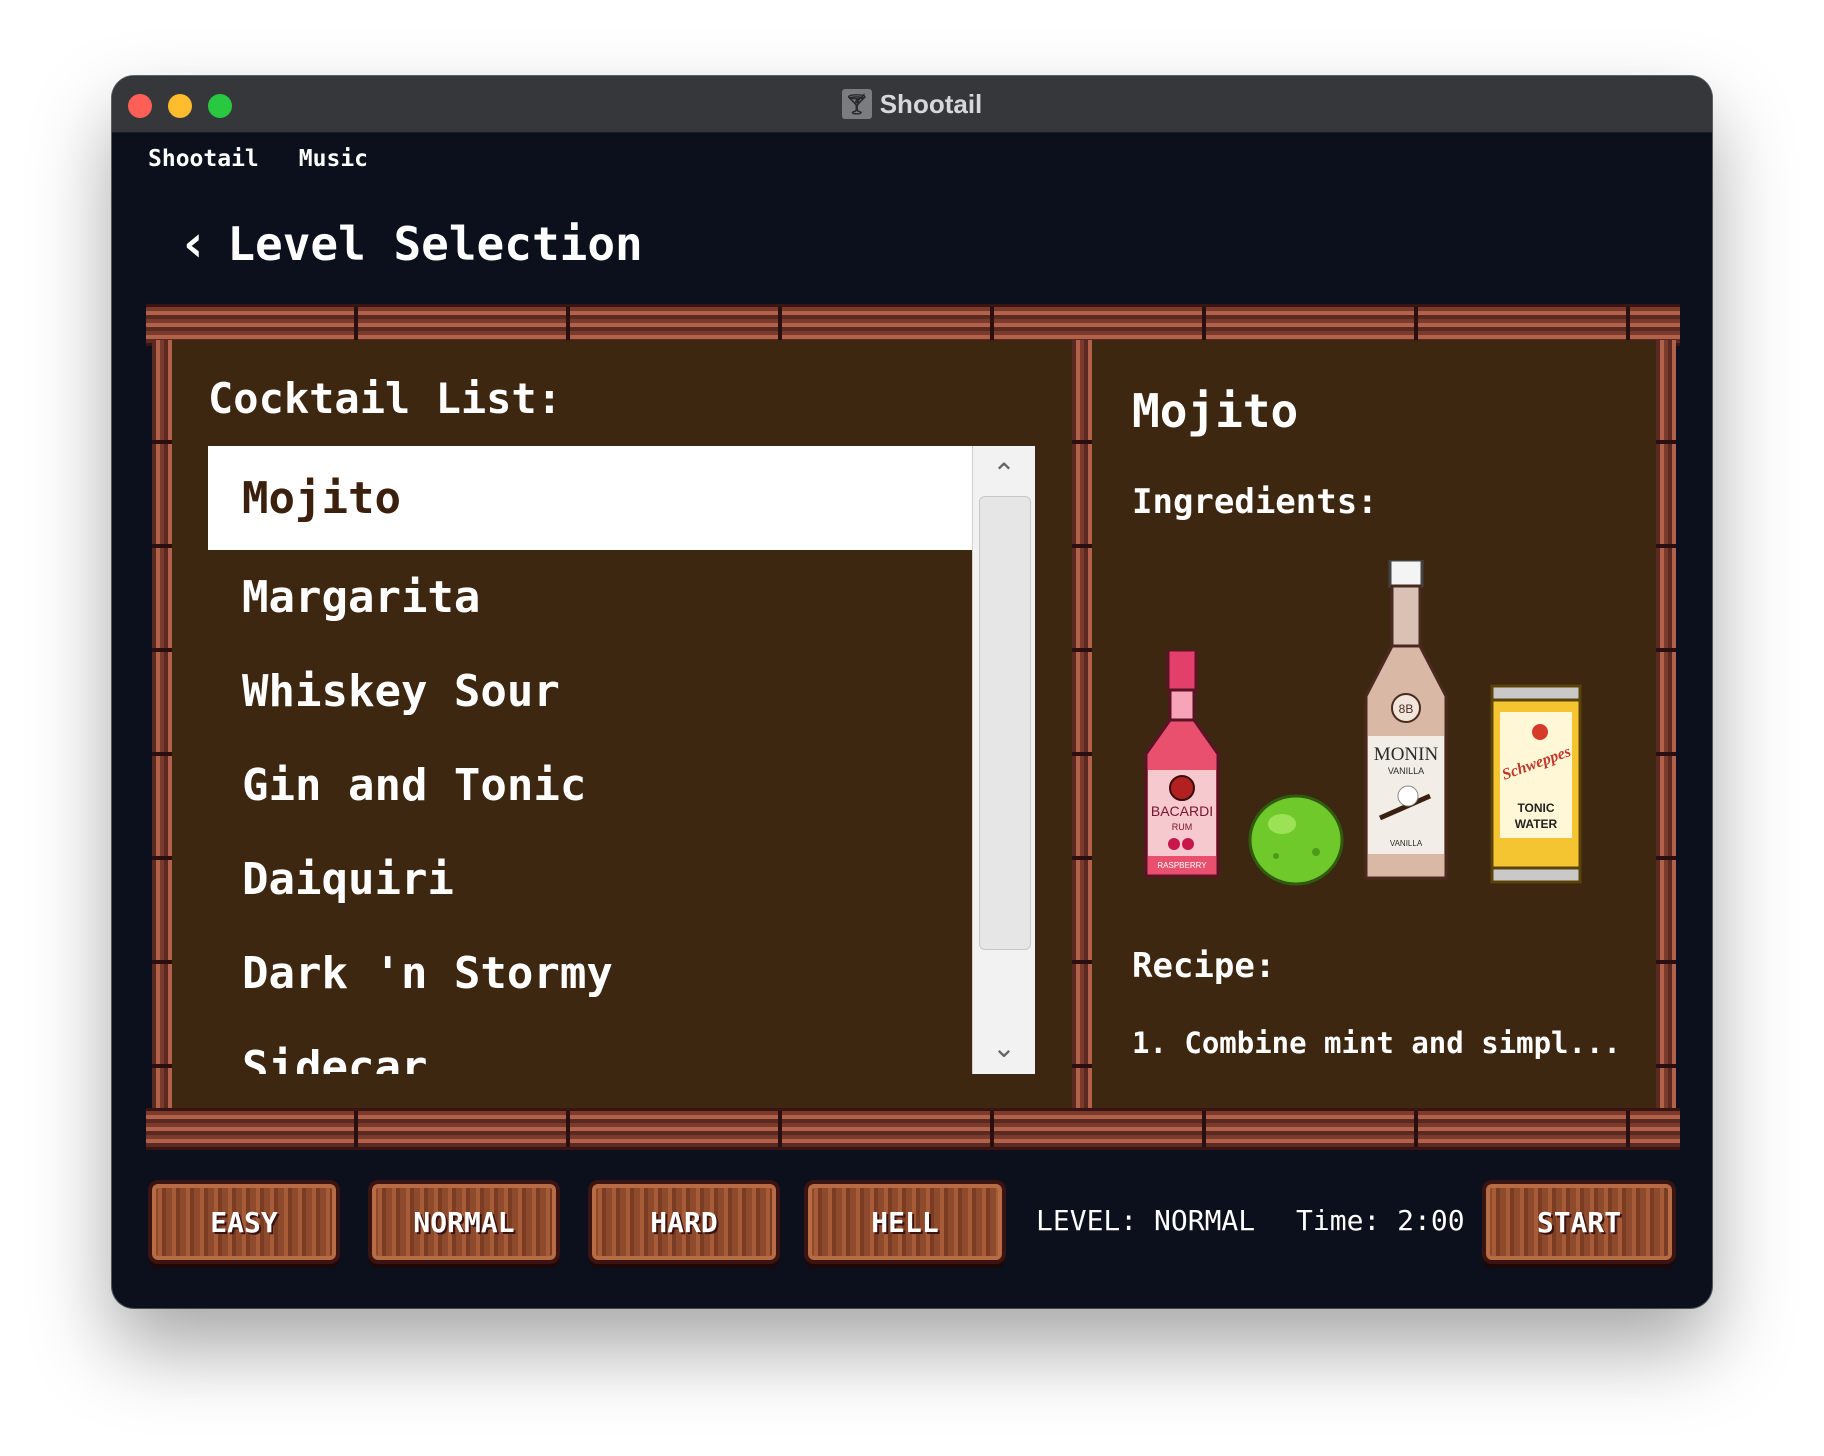 Image resolution: width=1824 pixels, height=1456 pixels. What do you see at coordinates (1406, 771) in the screenshot?
I see `monin-label-mid: VANILLA` at bounding box center [1406, 771].